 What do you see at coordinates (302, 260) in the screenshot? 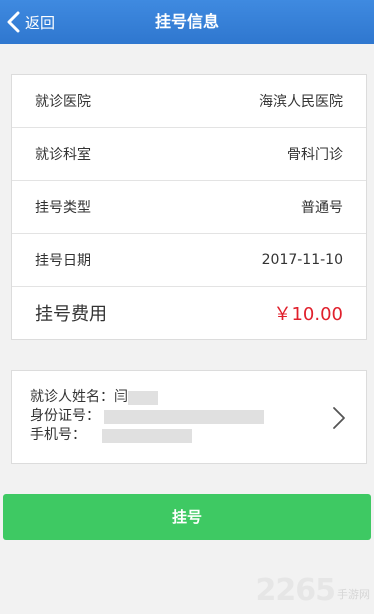
I see `registration-date-value: 2017-11-10` at bounding box center [302, 260].